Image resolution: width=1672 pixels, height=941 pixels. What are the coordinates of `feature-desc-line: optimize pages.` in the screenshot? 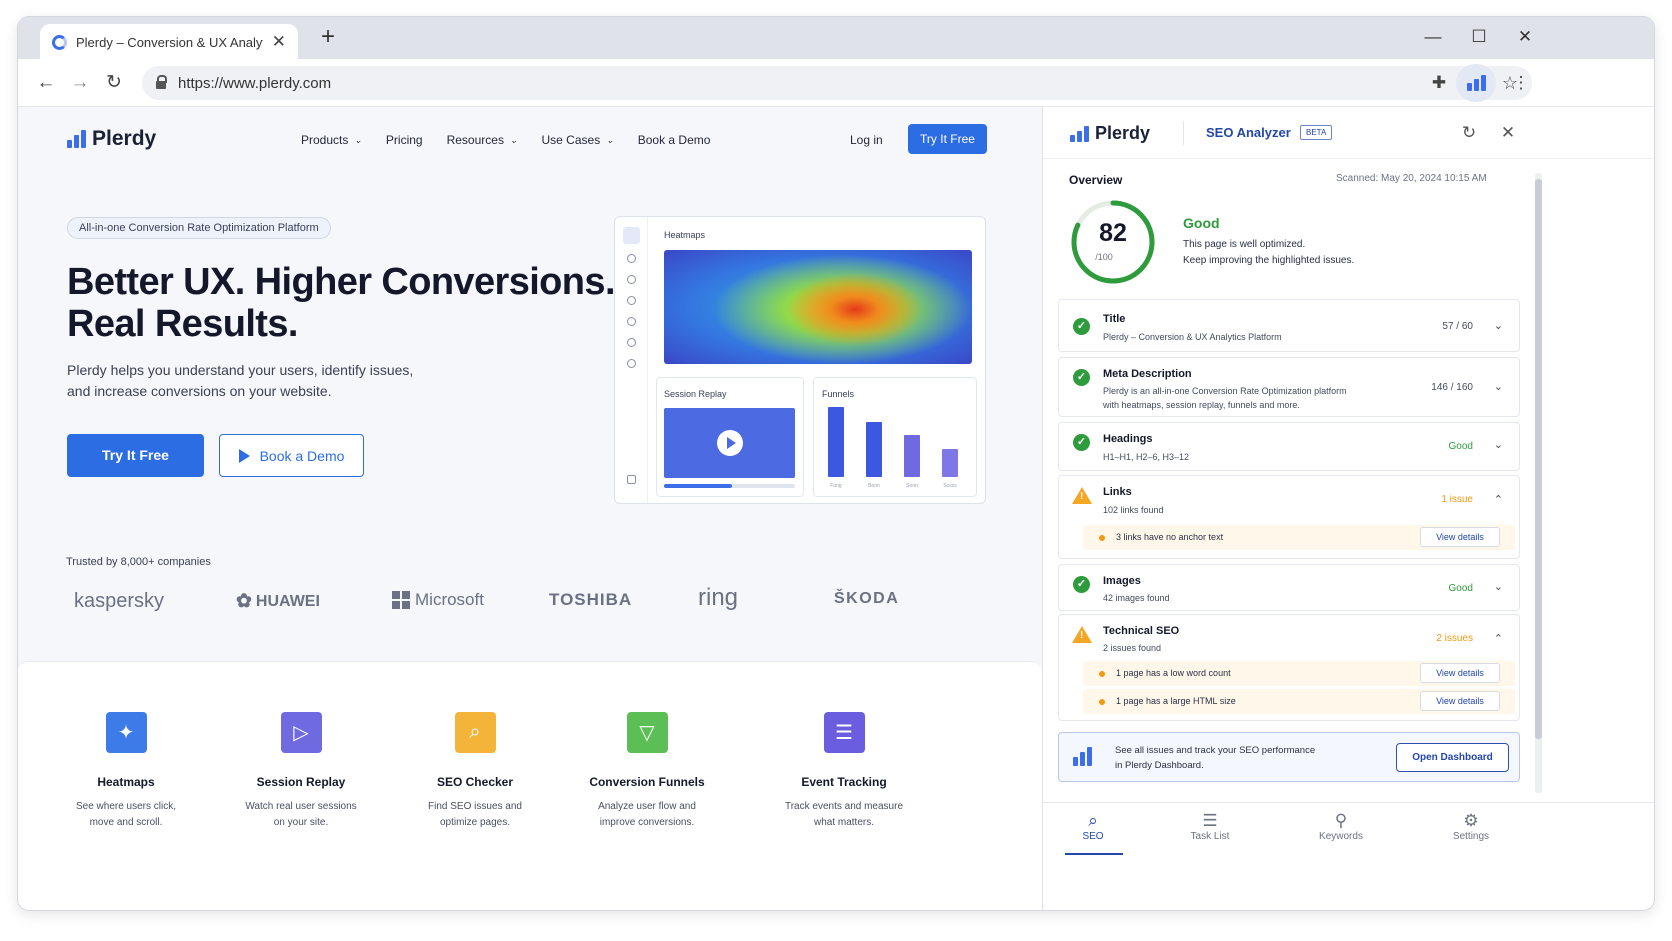 It's located at (475, 822).